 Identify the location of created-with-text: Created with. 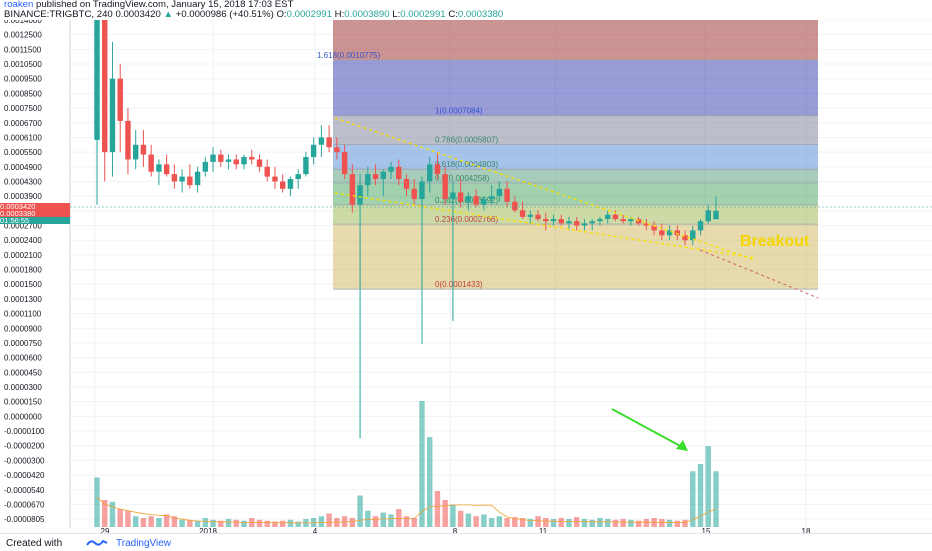
(34, 543).